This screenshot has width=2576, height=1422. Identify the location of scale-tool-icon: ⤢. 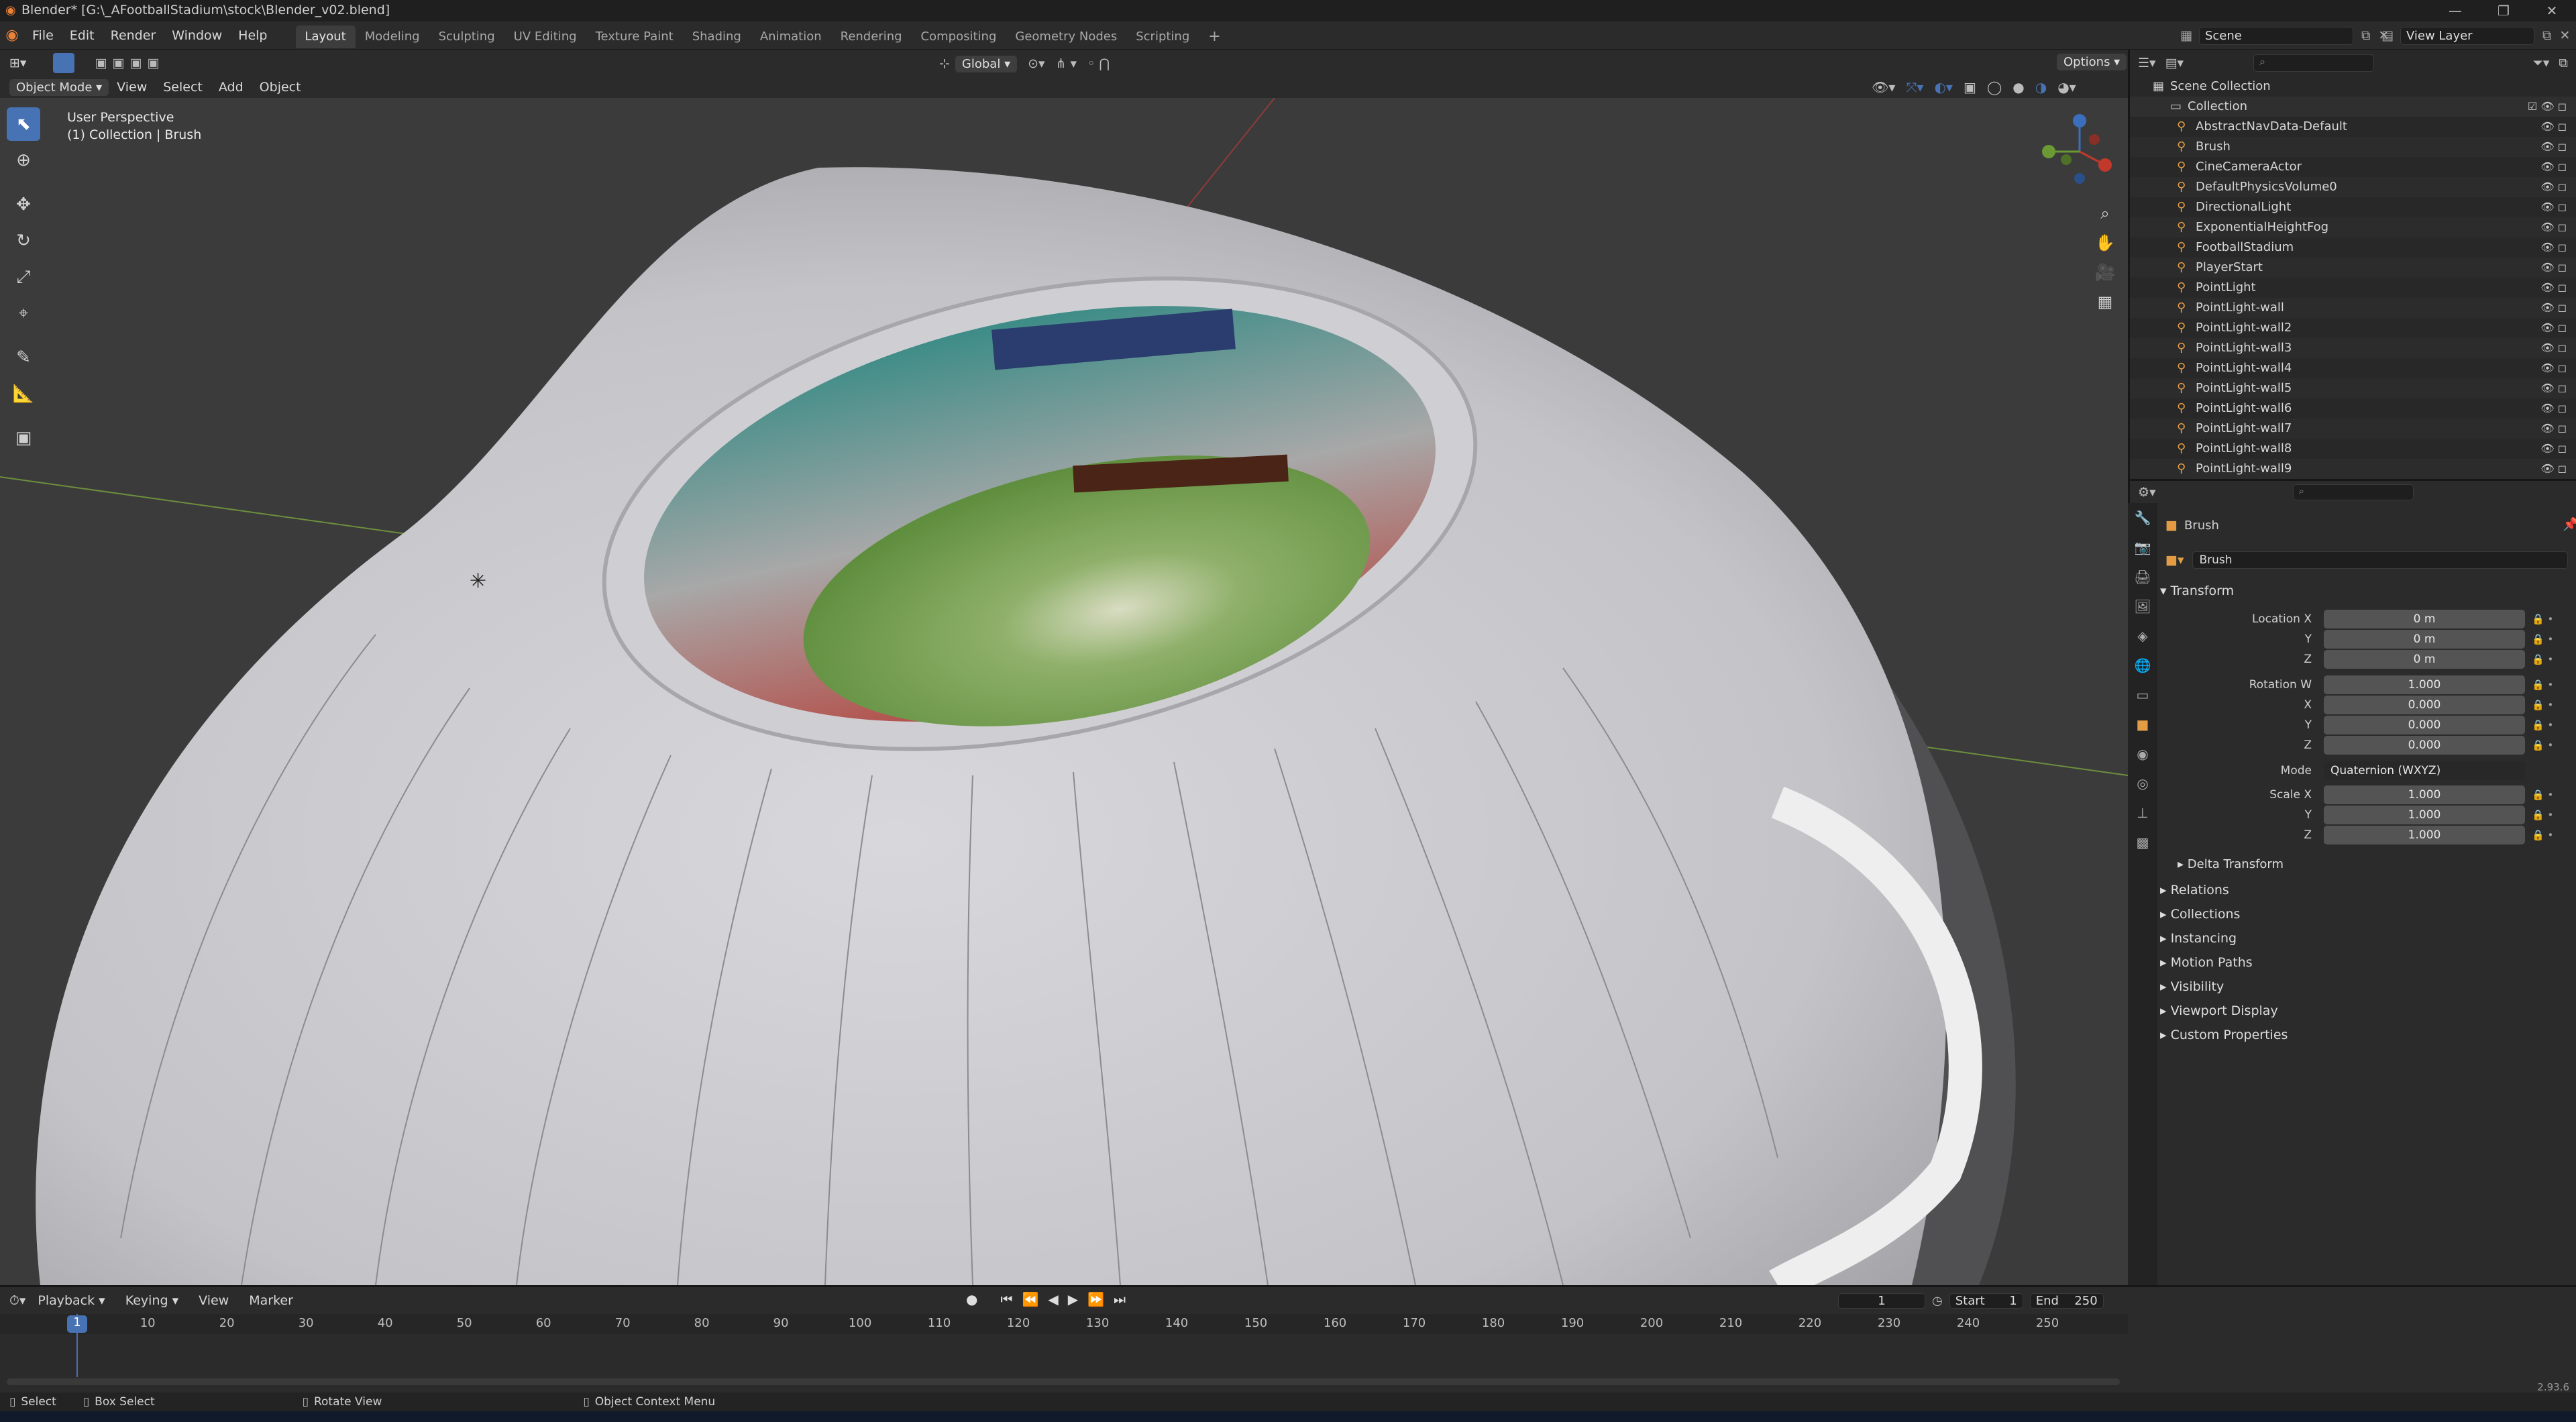
(23, 277).